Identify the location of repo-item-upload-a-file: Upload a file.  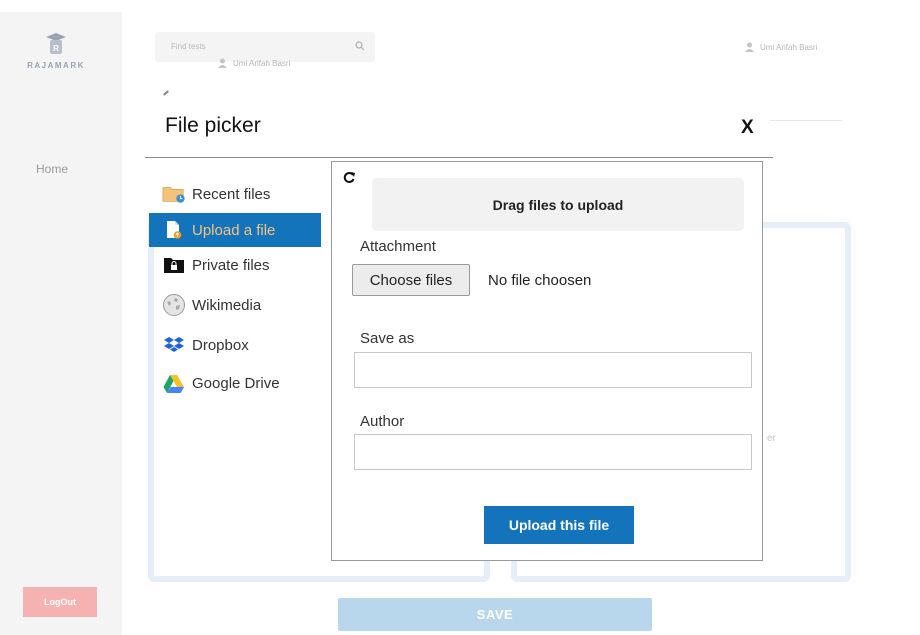
(235, 230).